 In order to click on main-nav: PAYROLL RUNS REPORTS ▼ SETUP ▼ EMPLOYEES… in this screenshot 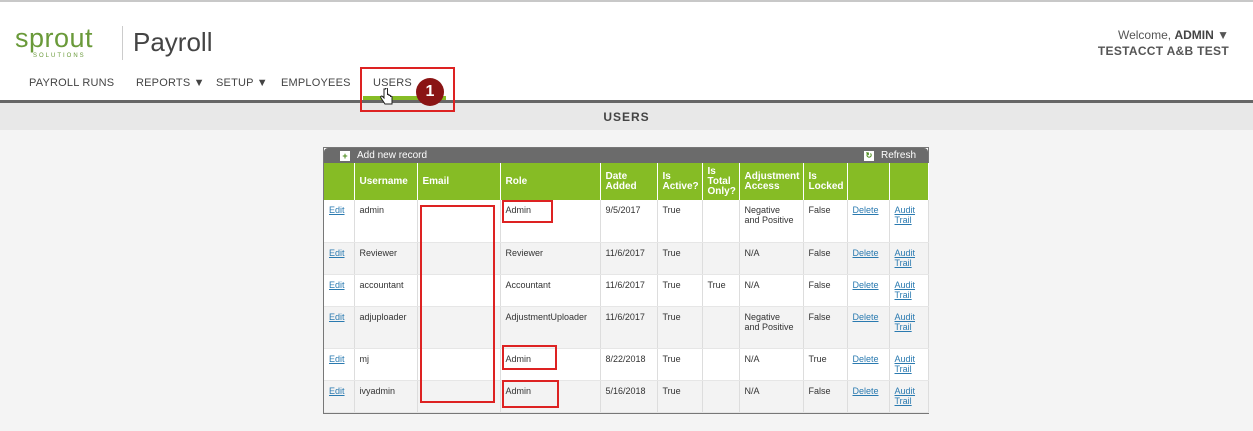, I will do `click(626, 87)`.